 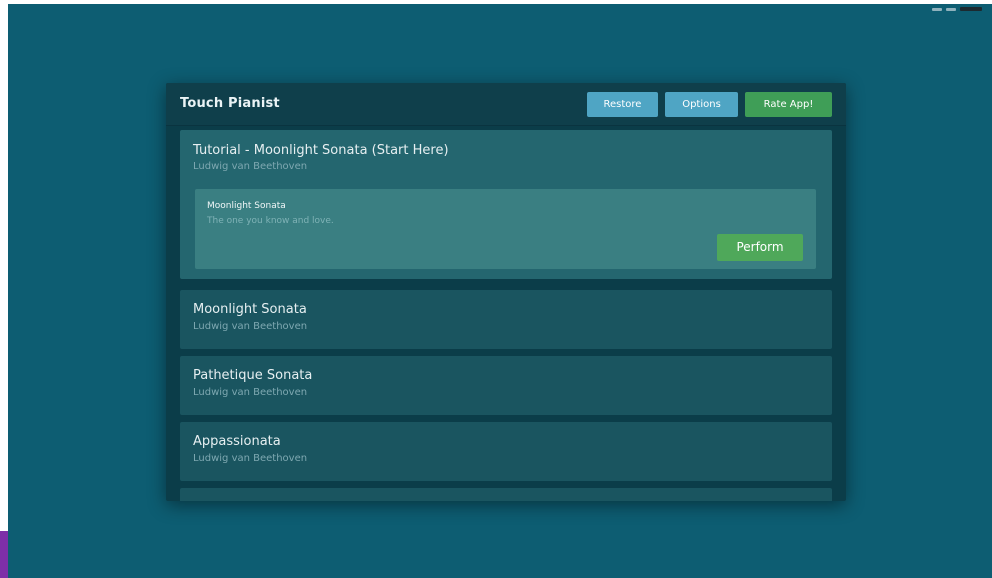 What do you see at coordinates (237, 441) in the screenshot?
I see `song-title: Appassionata` at bounding box center [237, 441].